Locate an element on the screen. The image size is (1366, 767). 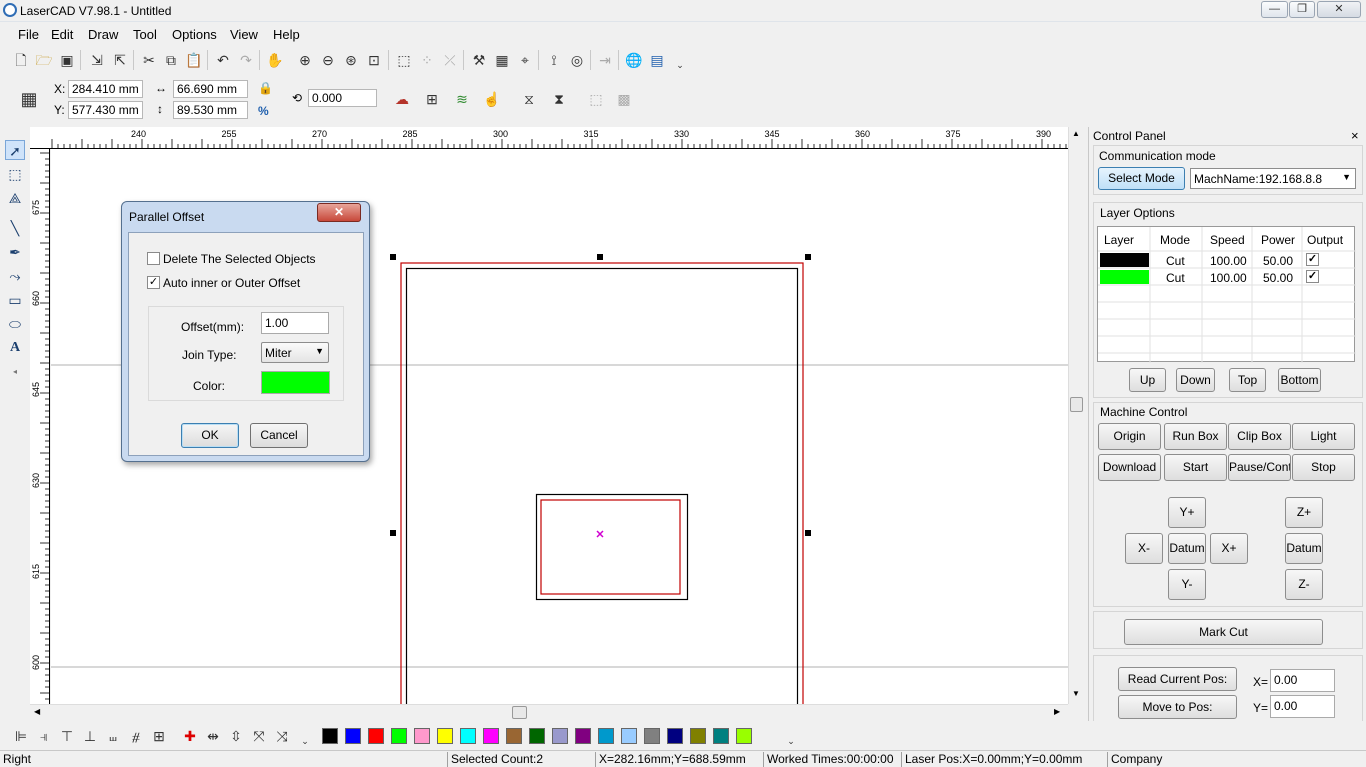
cloud-icon: ☁ is located at coordinates (402, 99).